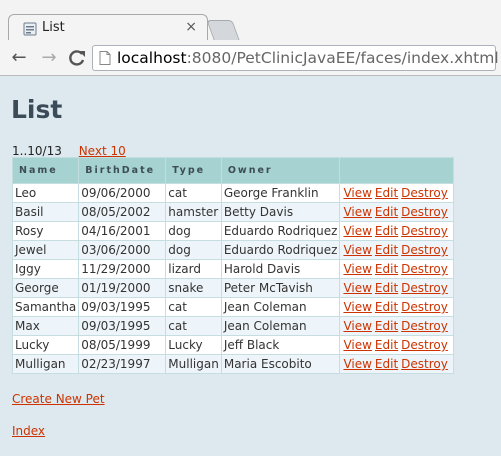  Describe the element at coordinates (108, 28) in the screenshot. I see `browser-tab: List ×` at that location.